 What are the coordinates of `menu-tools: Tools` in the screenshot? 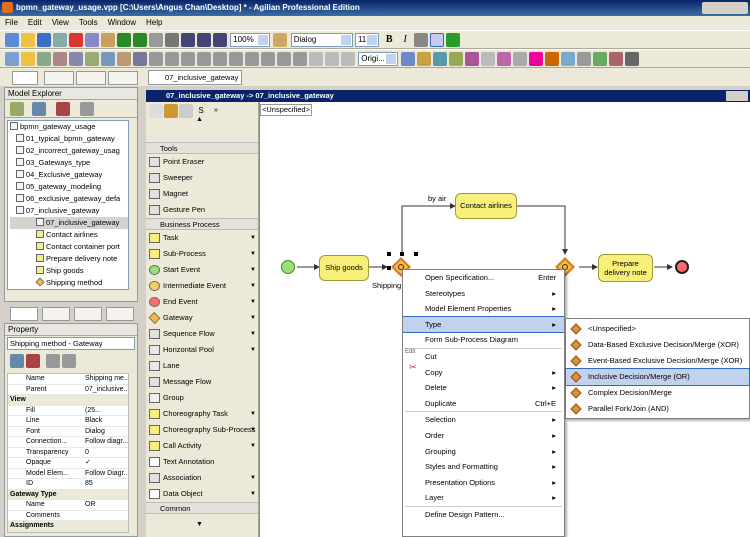 It's located at (88, 23).